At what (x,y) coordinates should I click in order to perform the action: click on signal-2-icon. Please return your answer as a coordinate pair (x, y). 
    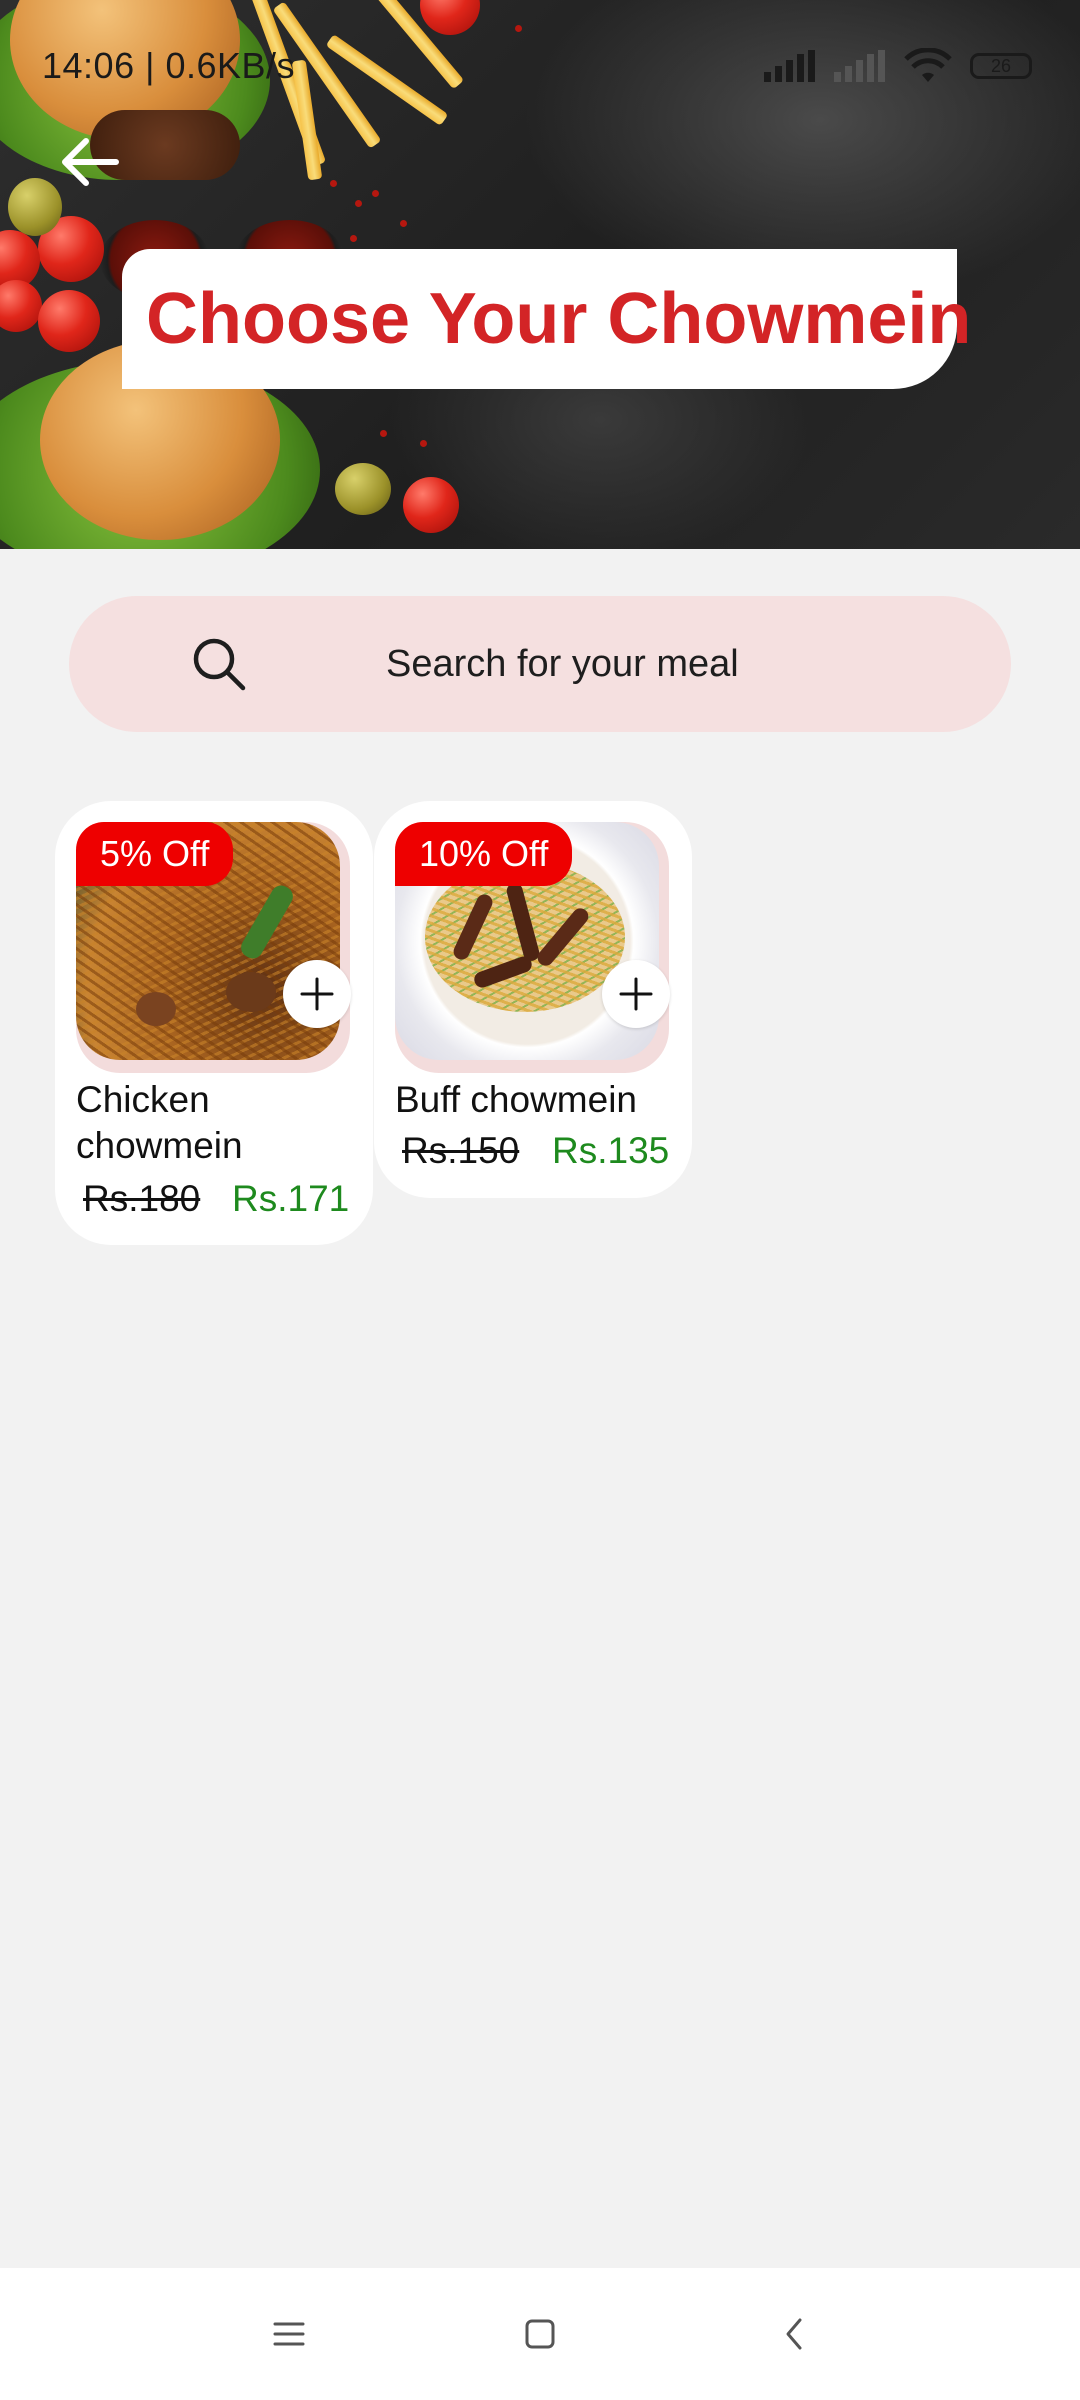
    Looking at the image, I should click on (859, 66).